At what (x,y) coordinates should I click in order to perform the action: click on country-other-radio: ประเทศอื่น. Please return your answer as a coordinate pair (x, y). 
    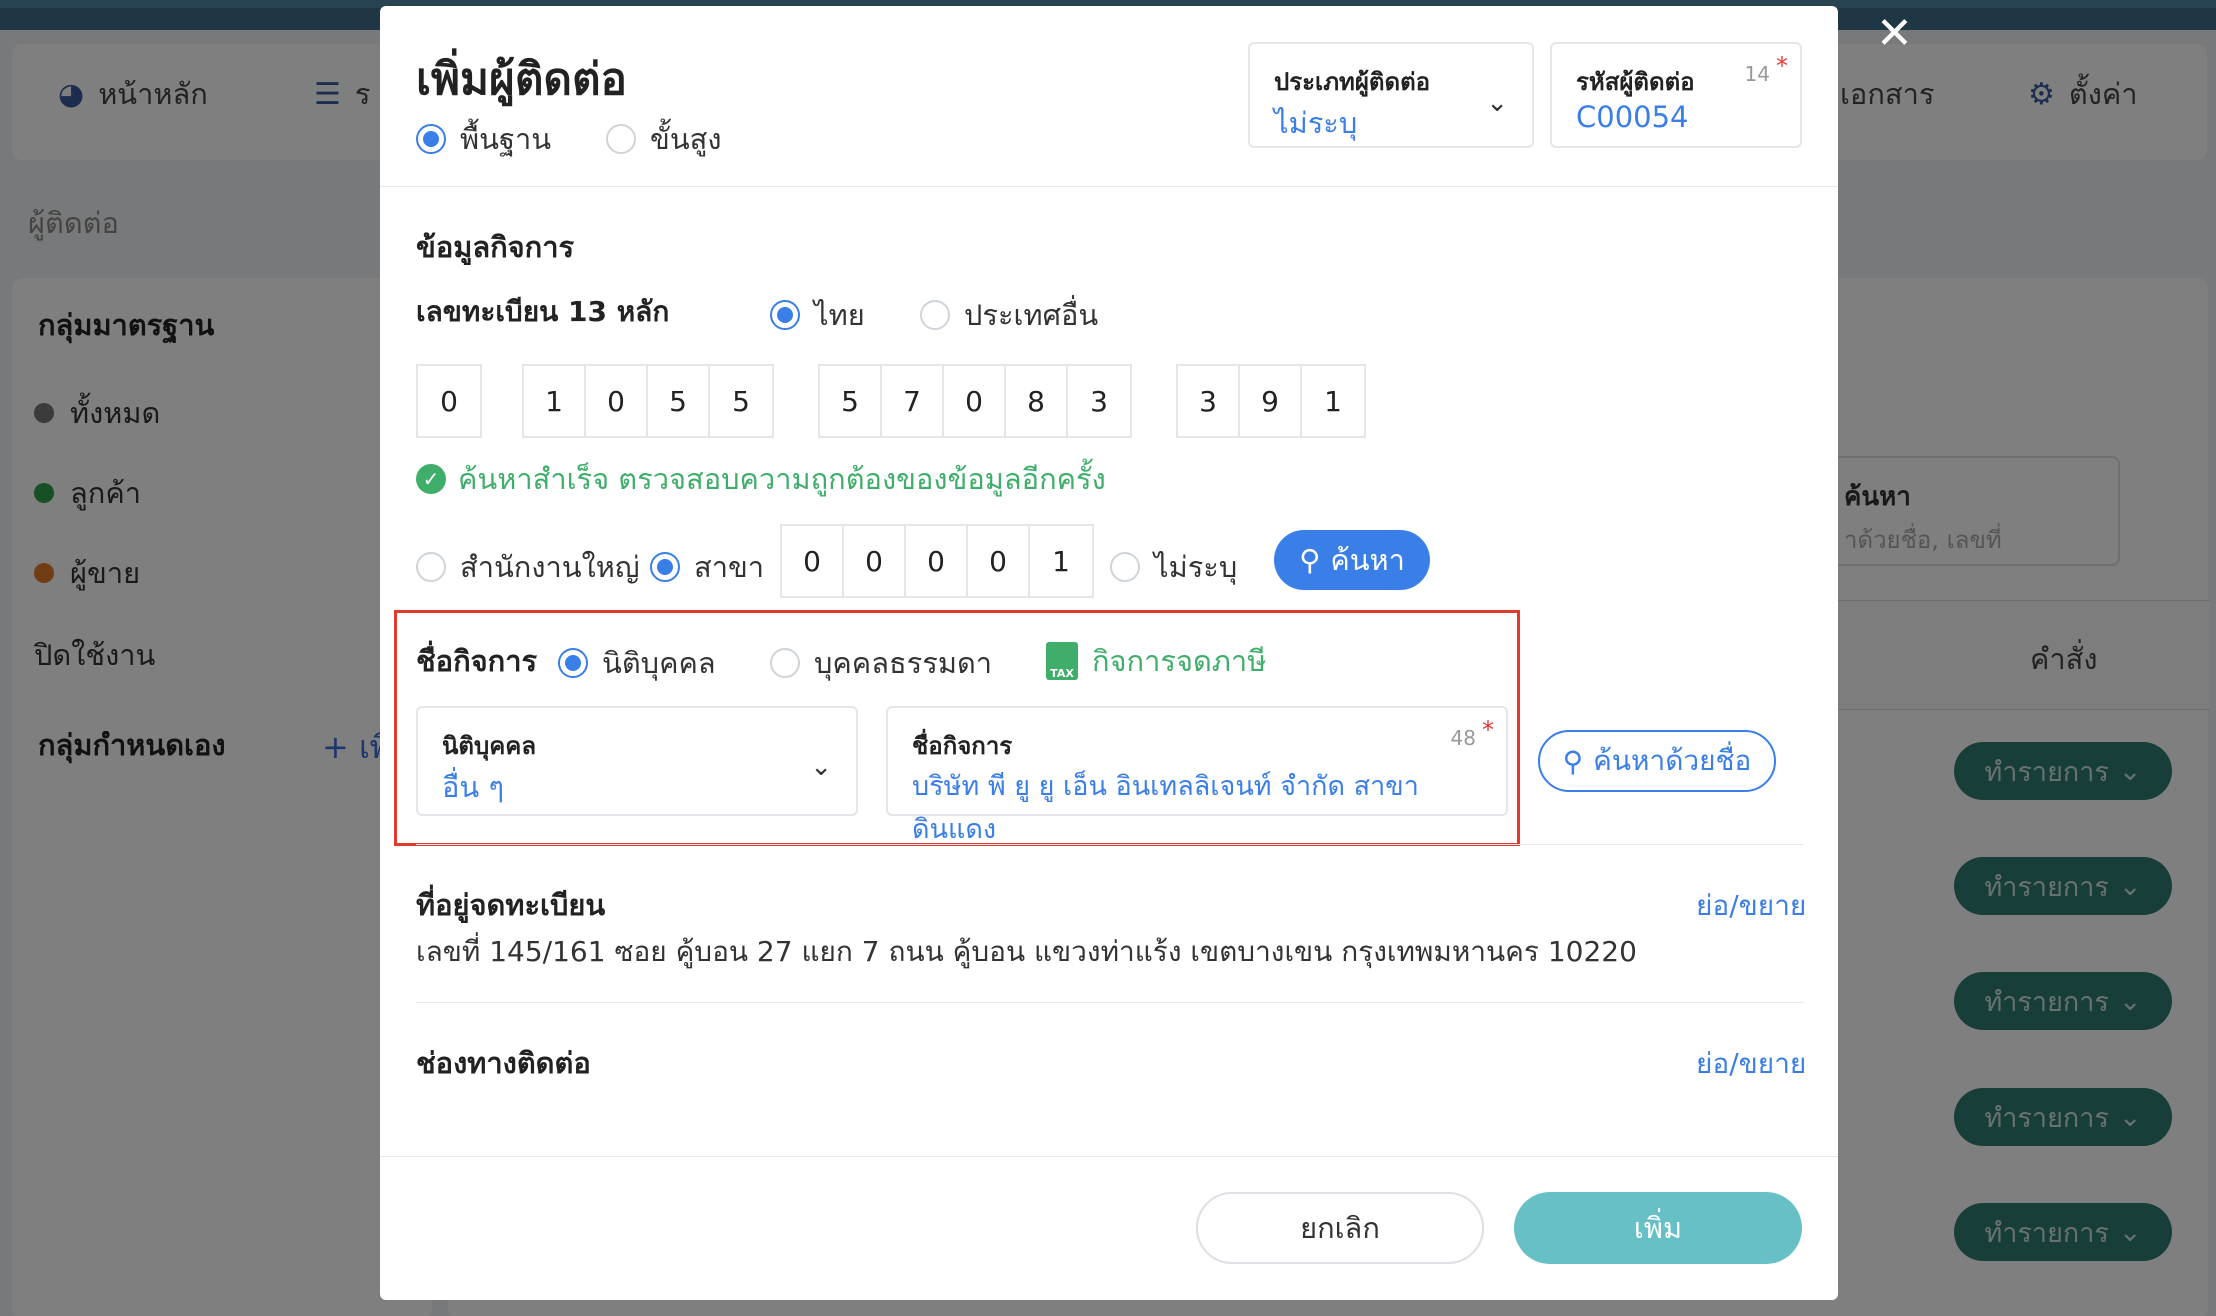
    Looking at the image, I should click on (1009, 315).